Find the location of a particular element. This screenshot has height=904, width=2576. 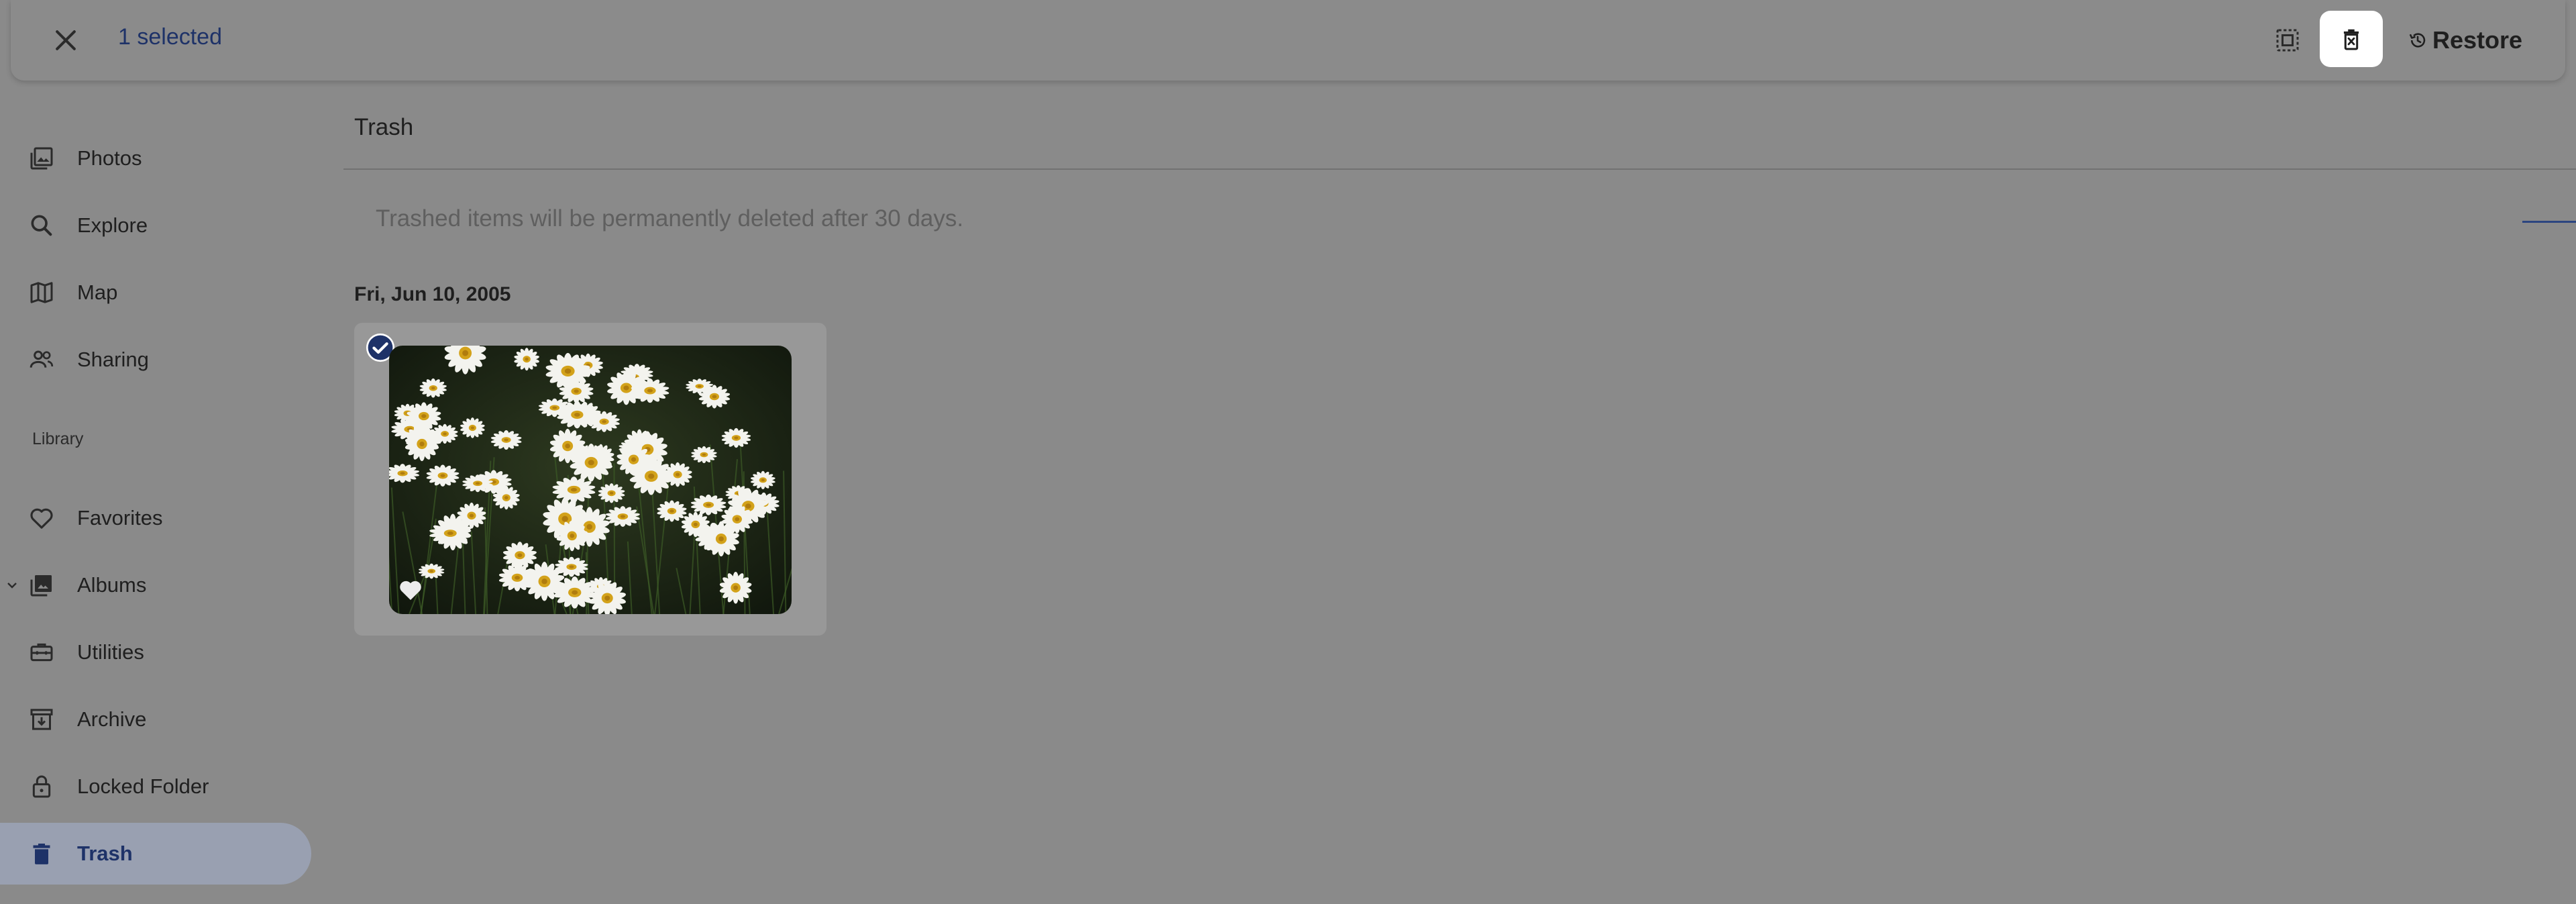

sidebar-item-explore: Explore is located at coordinates (155, 225).